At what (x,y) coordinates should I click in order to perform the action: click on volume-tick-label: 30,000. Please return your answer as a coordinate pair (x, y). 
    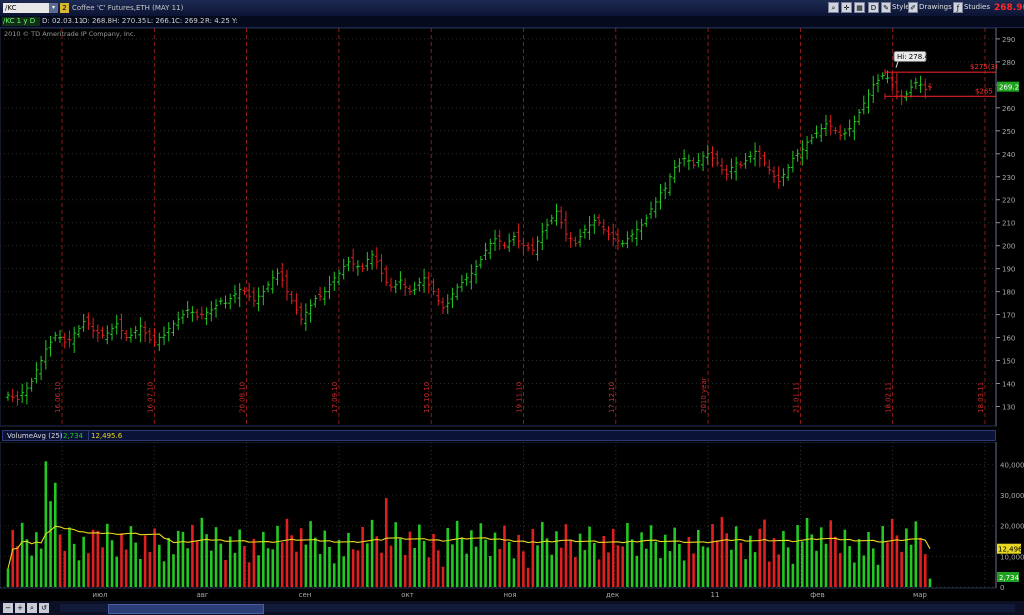
    Looking at the image, I should click on (1012, 496).